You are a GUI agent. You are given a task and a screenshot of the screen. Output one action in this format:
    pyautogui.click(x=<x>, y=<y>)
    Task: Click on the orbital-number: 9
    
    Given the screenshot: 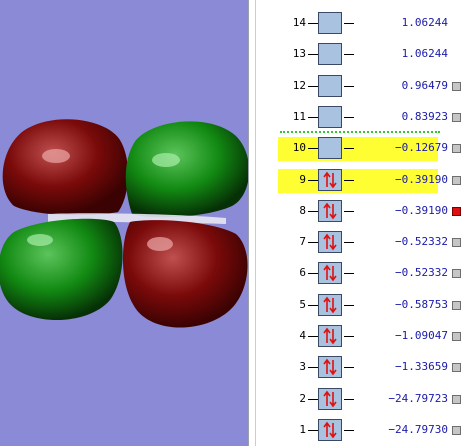 What is the action you would take?
    pyautogui.click(x=302, y=179)
    